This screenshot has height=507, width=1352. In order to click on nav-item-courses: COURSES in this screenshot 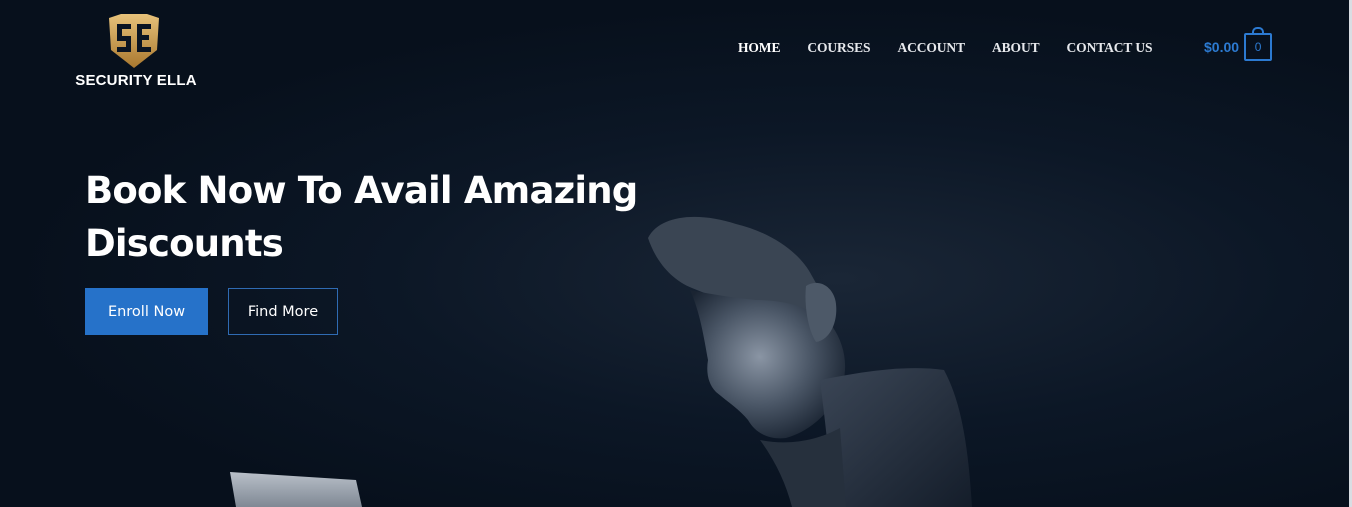, I will do `click(838, 48)`.